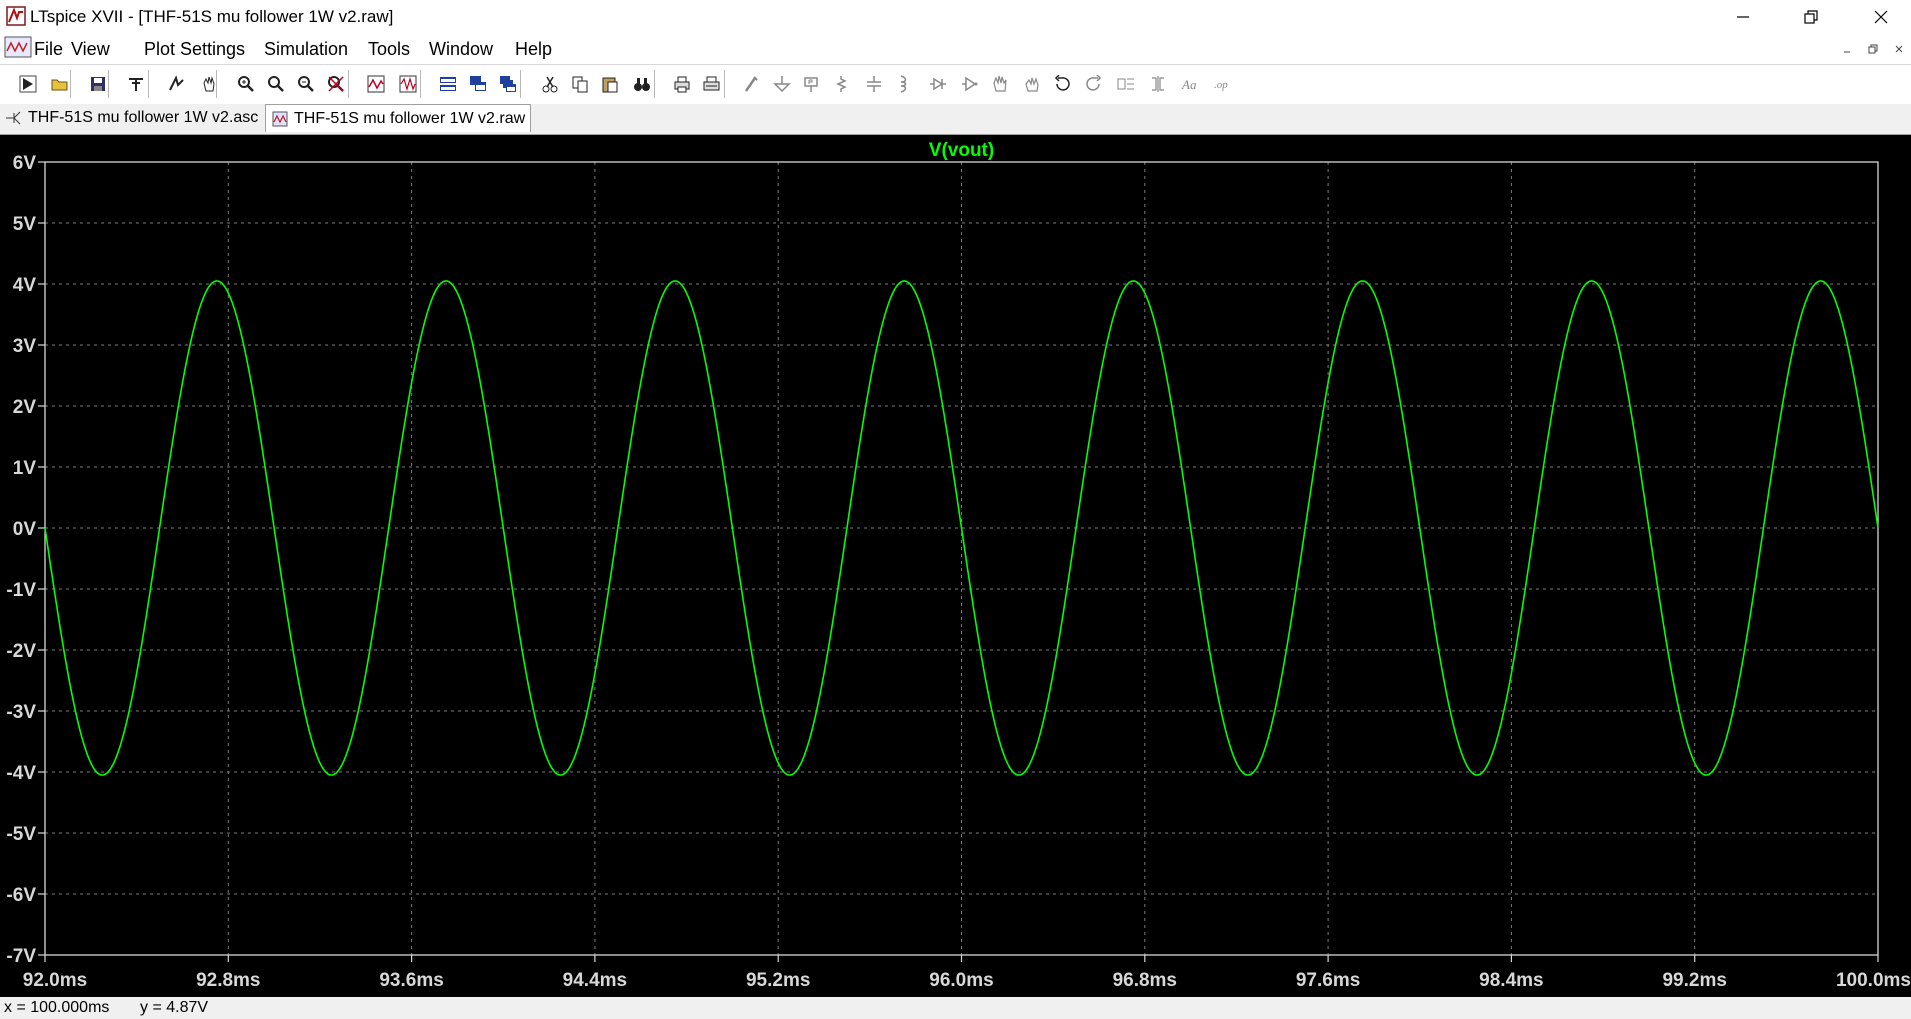  Describe the element at coordinates (21, 895) in the screenshot. I see `y-tick-label: -6V` at that location.